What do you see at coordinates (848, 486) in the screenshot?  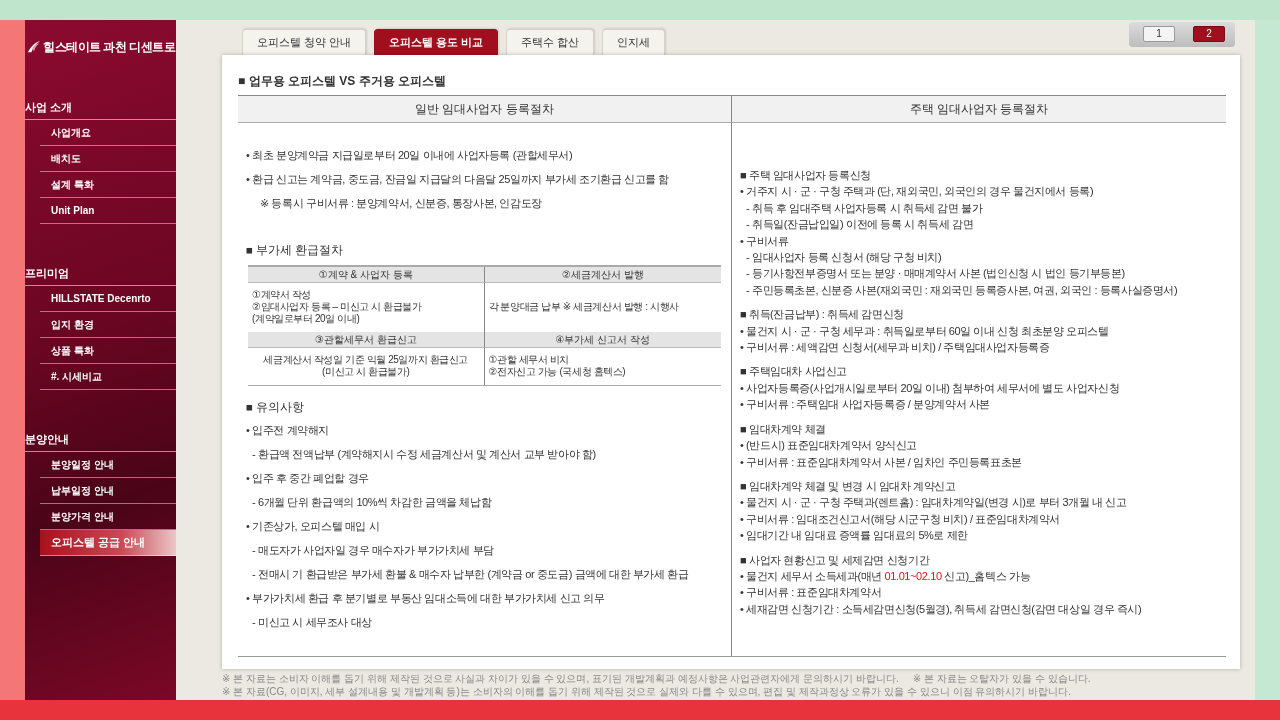 I see `section-title: ■ 임대차계약 체결 및 변경 시 임대차 계약신고` at bounding box center [848, 486].